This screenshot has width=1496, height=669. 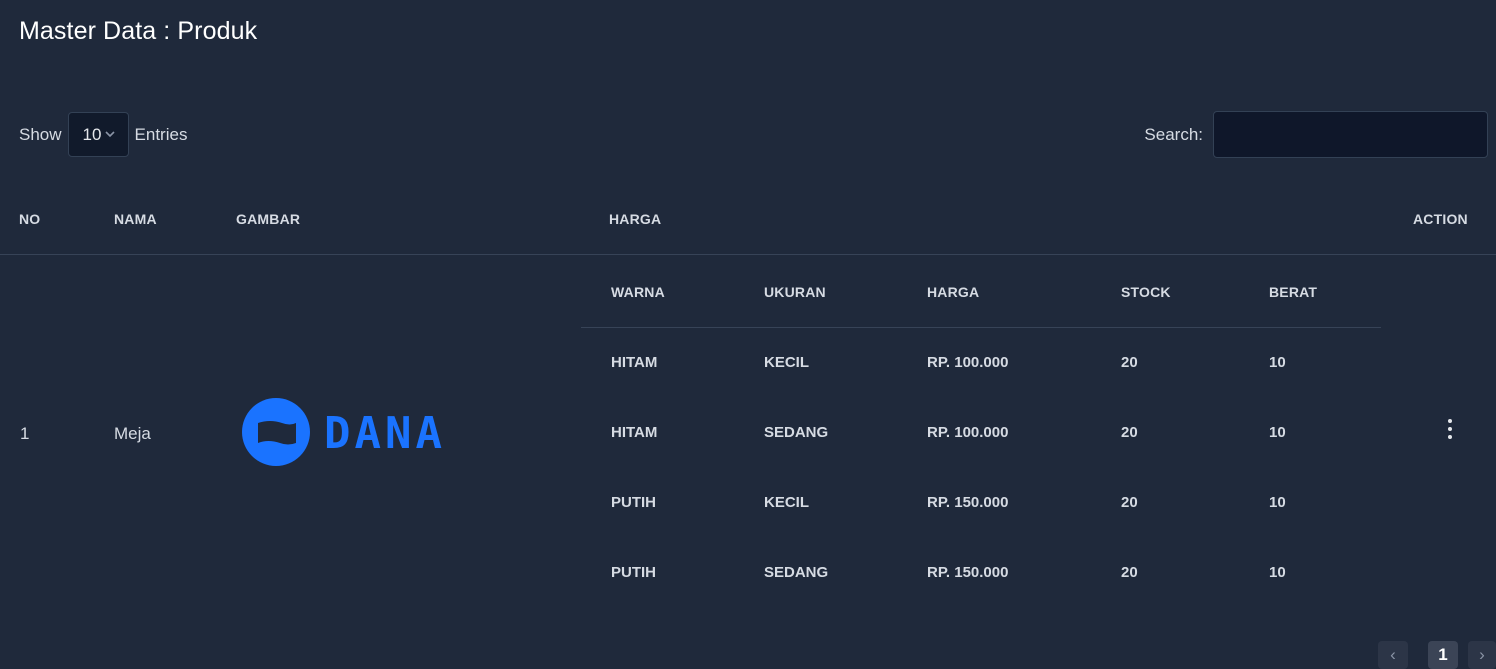 I want to click on subheader-stock: STOCK, so click(x=1146, y=292).